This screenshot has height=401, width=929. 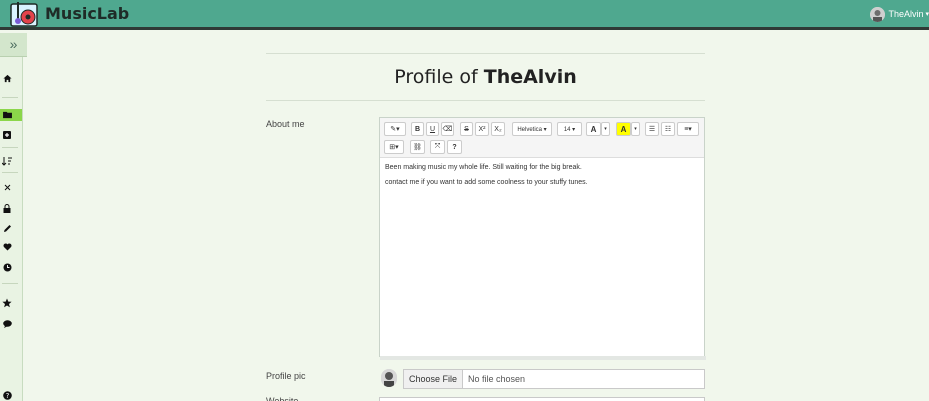 What do you see at coordinates (7, 324) in the screenshot?
I see `comment-icon` at bounding box center [7, 324].